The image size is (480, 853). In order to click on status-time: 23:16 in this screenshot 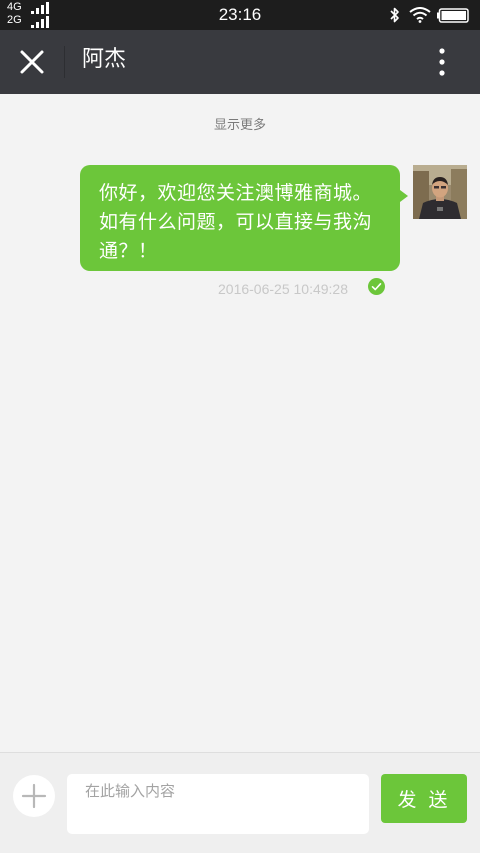, I will do `click(240, 14)`.